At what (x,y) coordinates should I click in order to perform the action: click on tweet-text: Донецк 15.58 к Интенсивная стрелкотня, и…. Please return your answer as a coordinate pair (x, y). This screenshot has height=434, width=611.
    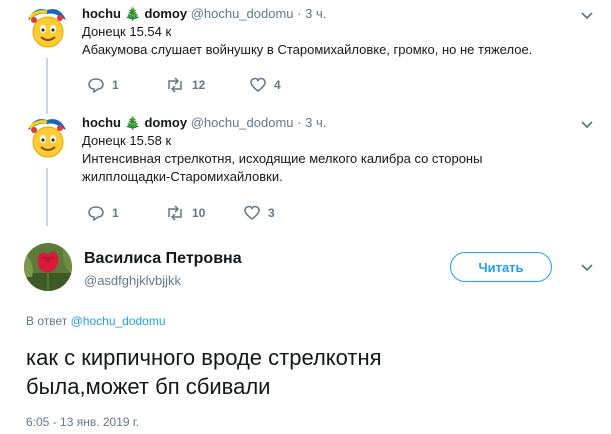
    Looking at the image, I should click on (282, 158).